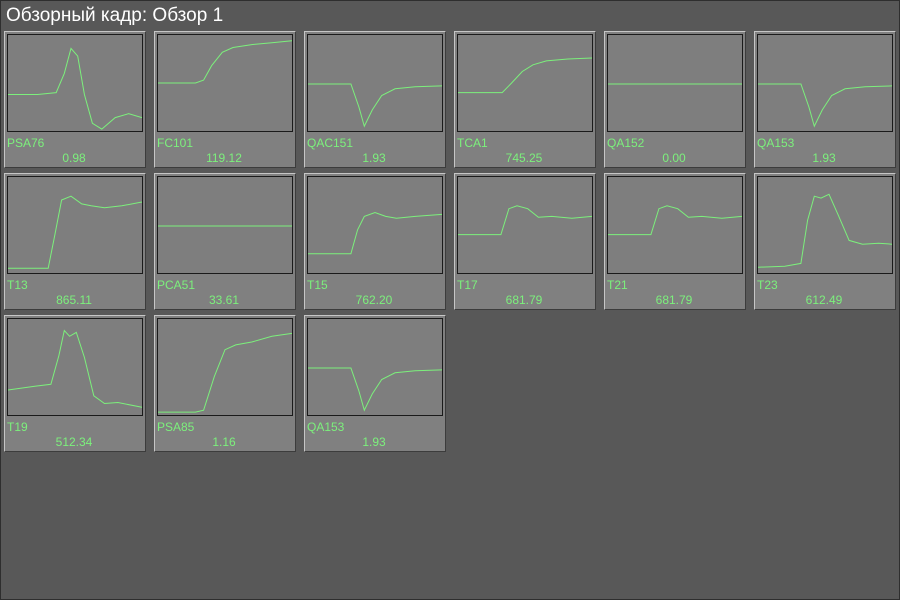  I want to click on tag-name: T19, so click(17, 427).